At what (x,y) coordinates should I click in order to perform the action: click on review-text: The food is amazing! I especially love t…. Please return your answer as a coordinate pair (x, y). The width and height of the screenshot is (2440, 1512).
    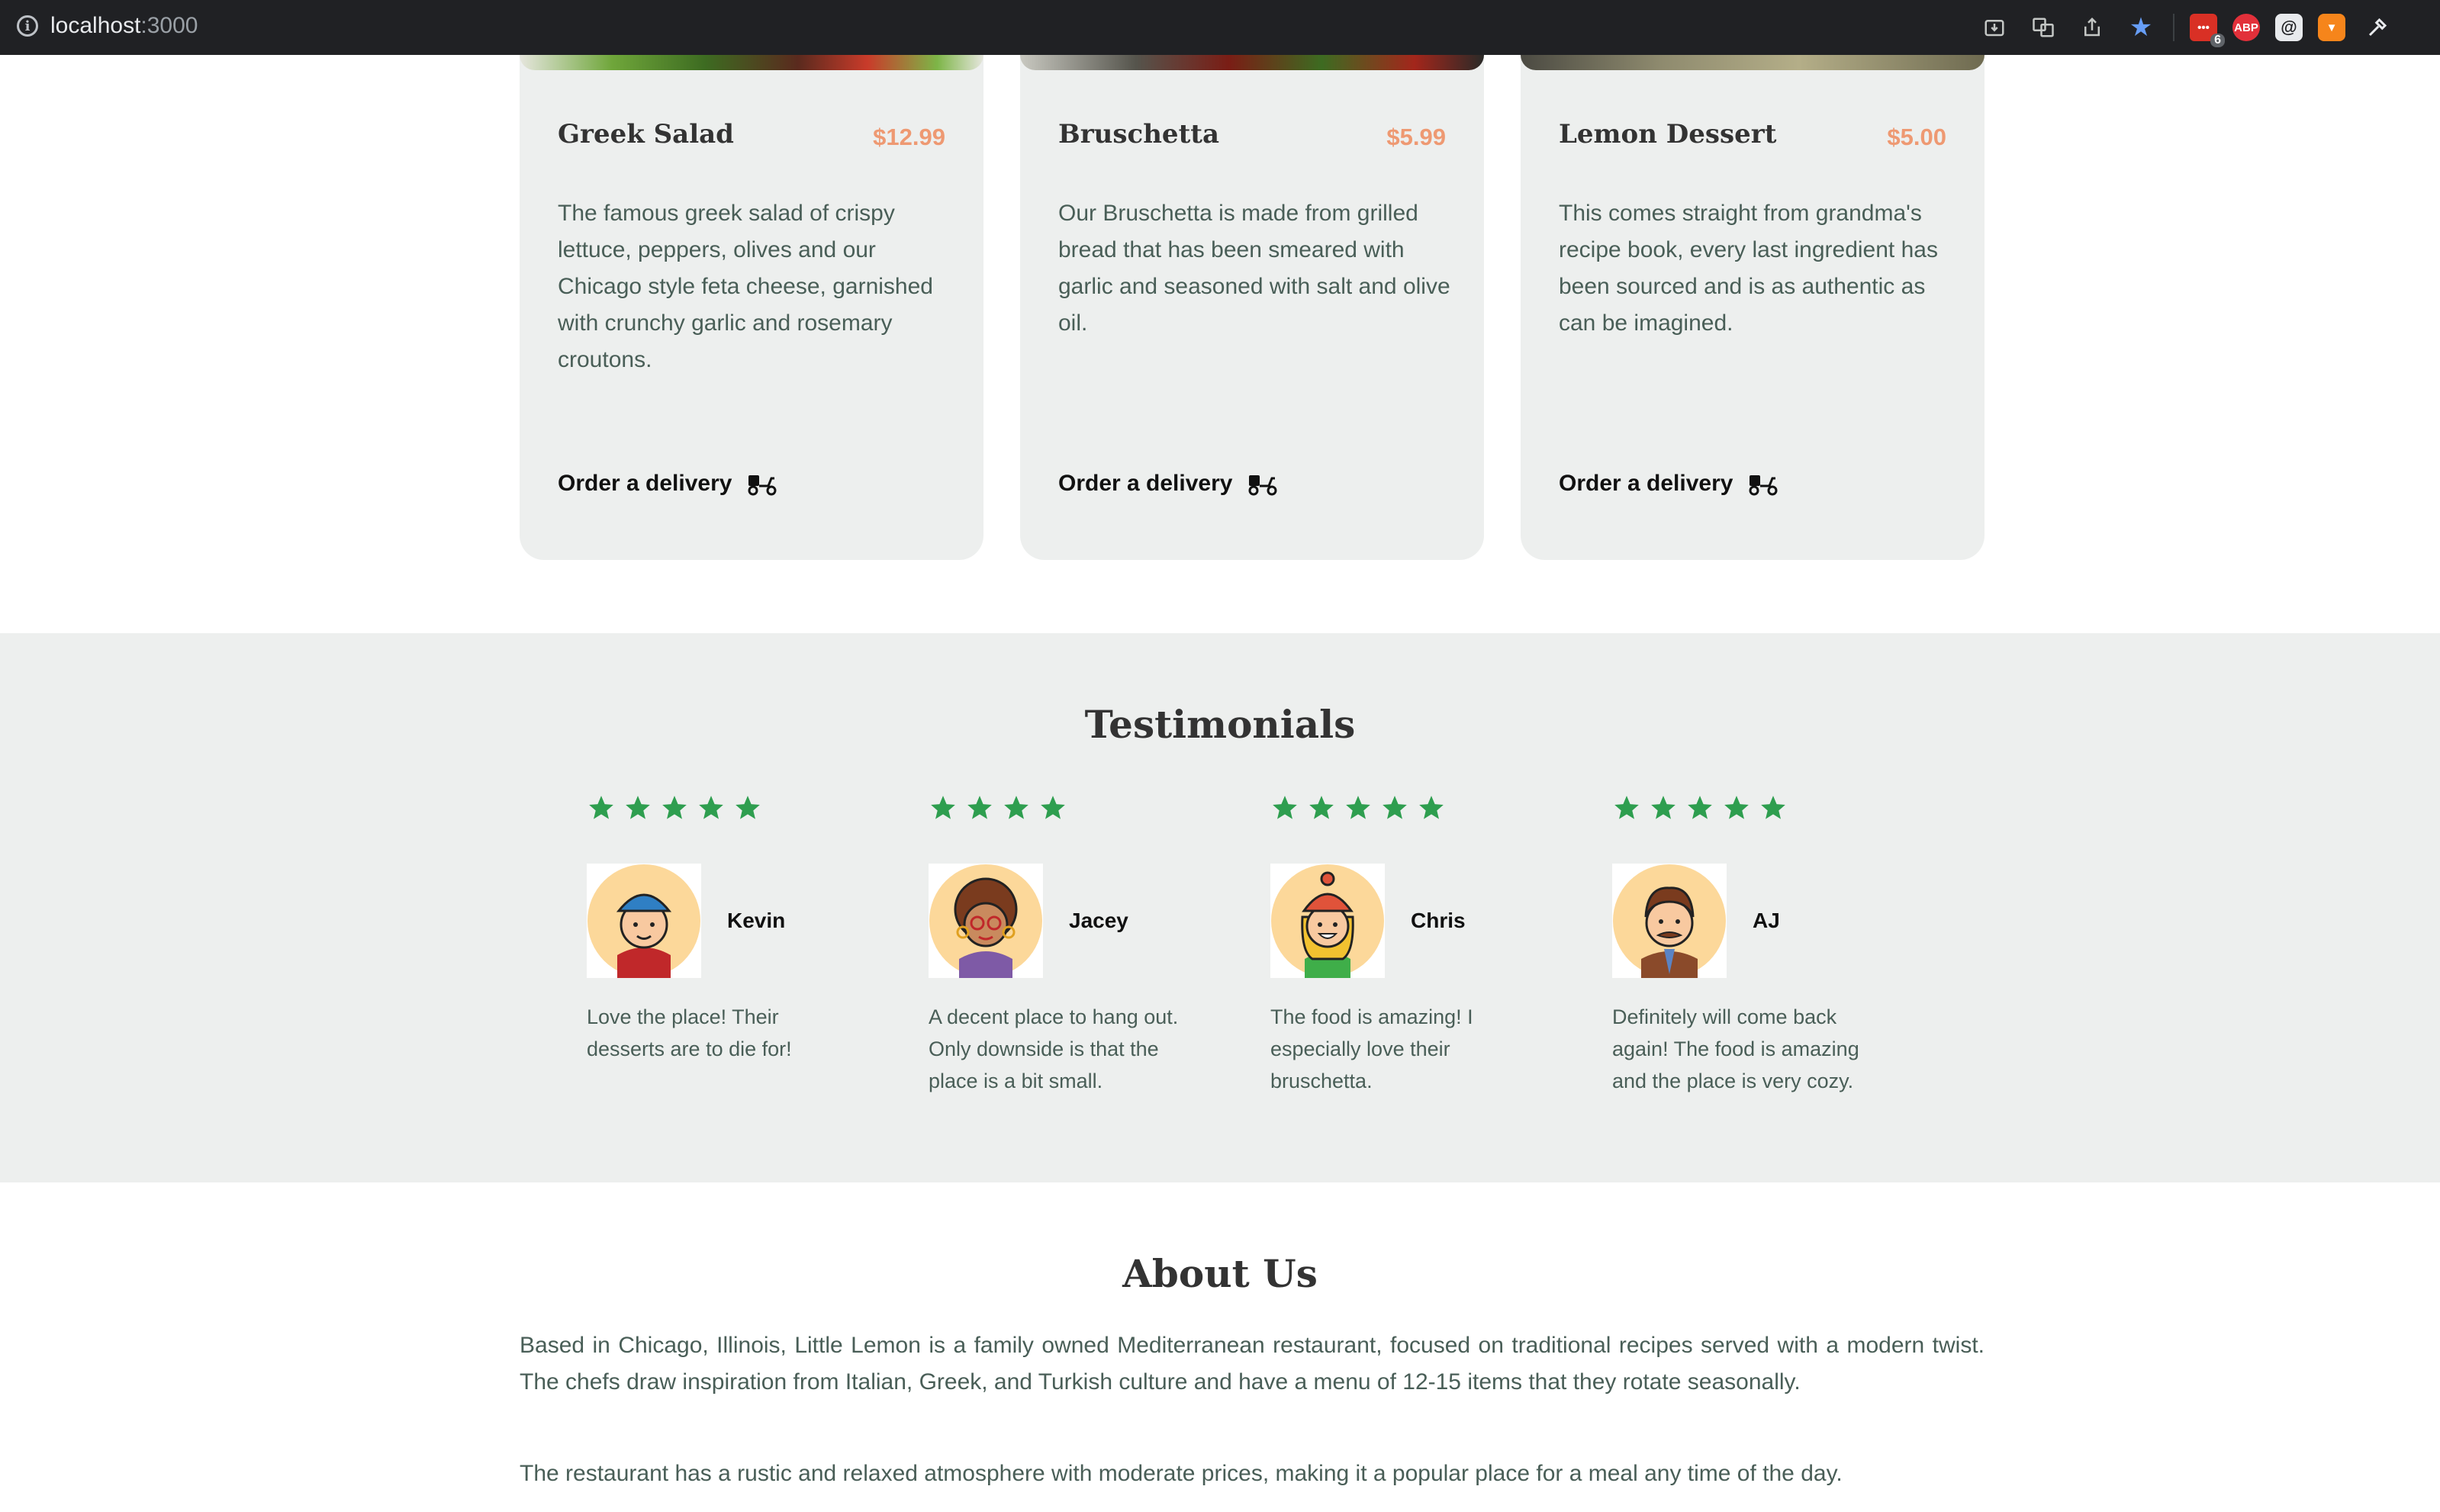
    Looking at the image, I should click on (1371, 1048).